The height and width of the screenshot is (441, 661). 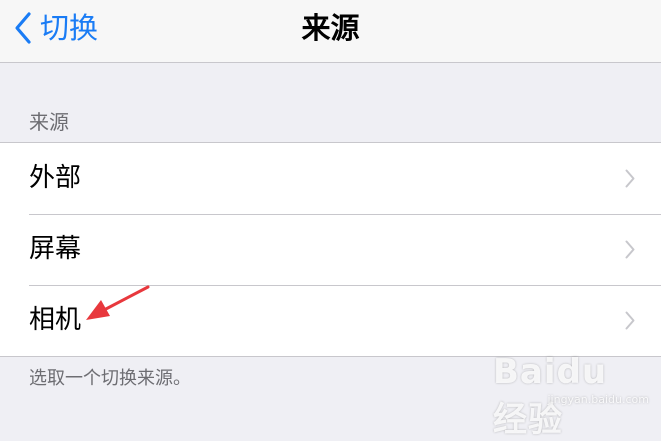 What do you see at coordinates (55, 320) in the screenshot?
I see `list-item-label: 相机` at bounding box center [55, 320].